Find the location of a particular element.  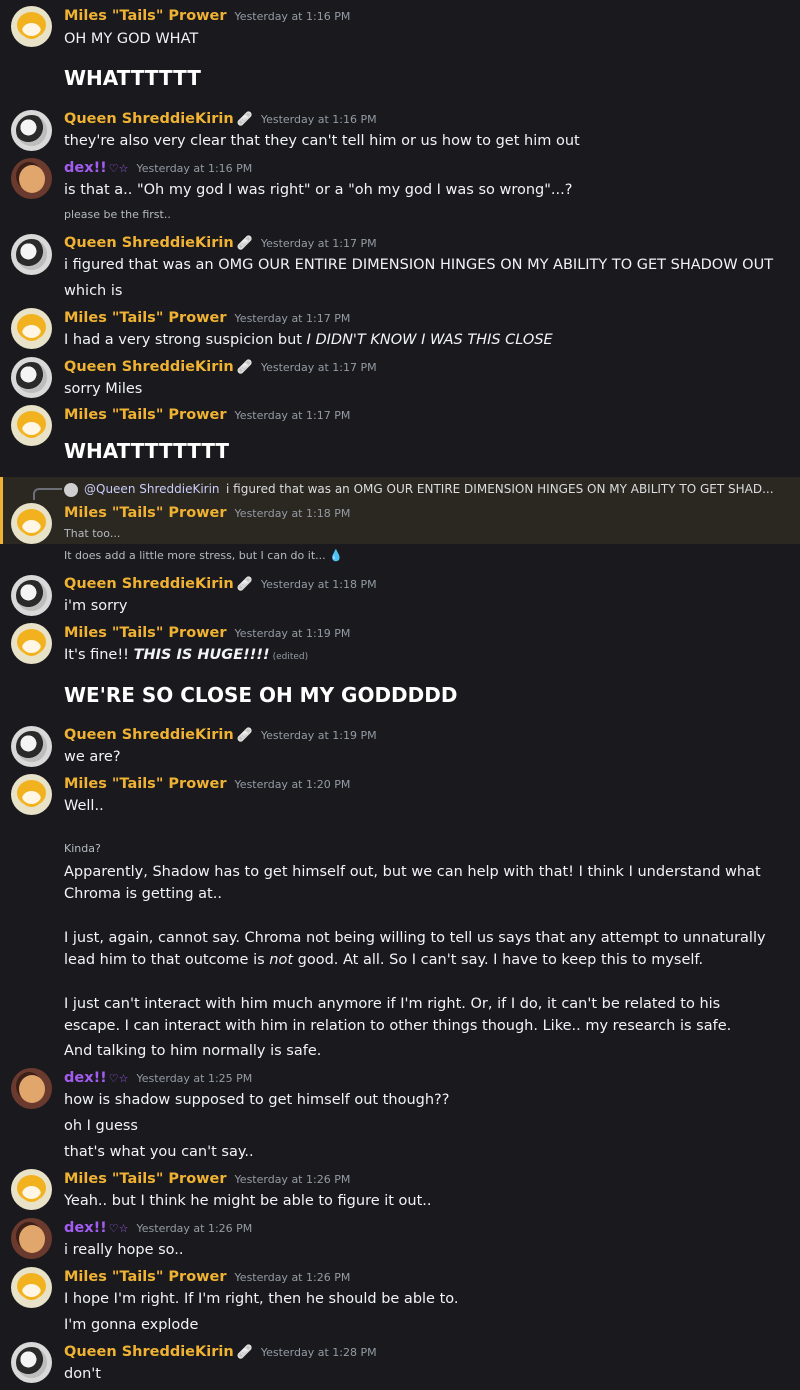

username: dex!! ♡☆ Yesterday at 1:25 PM is located at coordinates (158, 1078).